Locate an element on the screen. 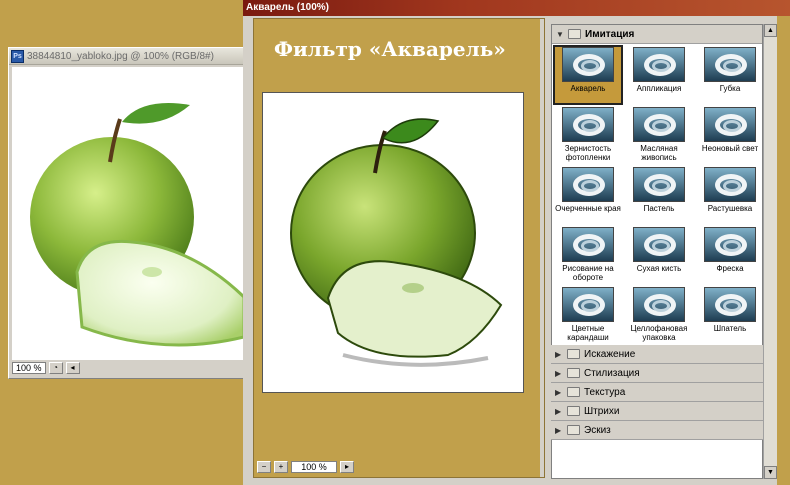 The height and width of the screenshot is (485, 790). document-statusbar: 100 % ◔ ◂ is located at coordinates (127, 368).